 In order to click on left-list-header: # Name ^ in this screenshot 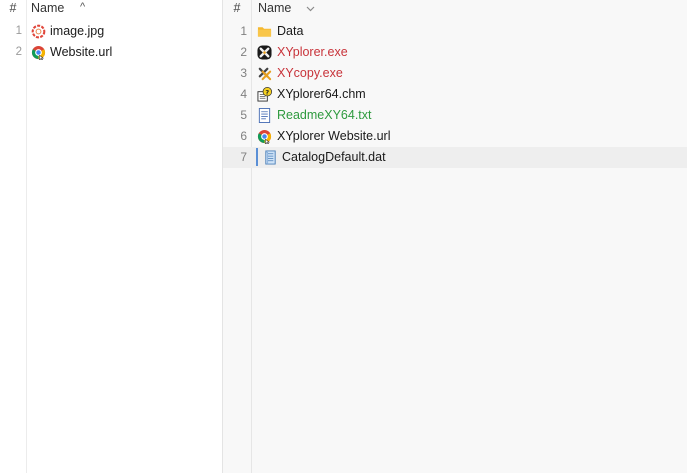, I will do `click(111, 9)`.